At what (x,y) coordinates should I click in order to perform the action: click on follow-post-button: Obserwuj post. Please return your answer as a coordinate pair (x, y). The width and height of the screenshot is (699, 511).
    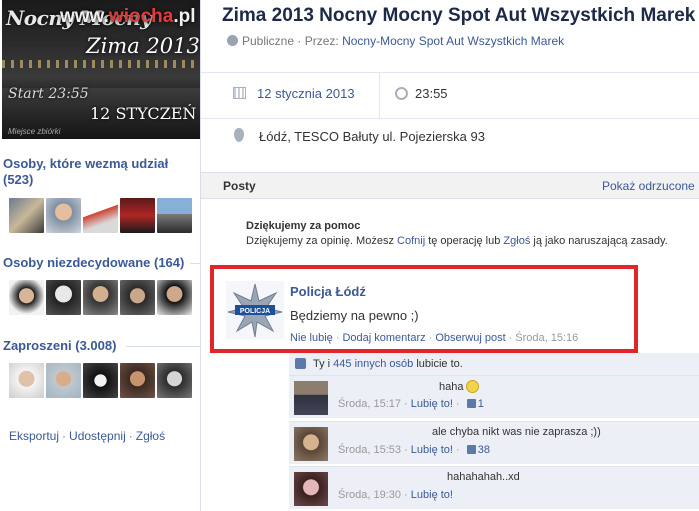
    Looking at the image, I should click on (470, 338).